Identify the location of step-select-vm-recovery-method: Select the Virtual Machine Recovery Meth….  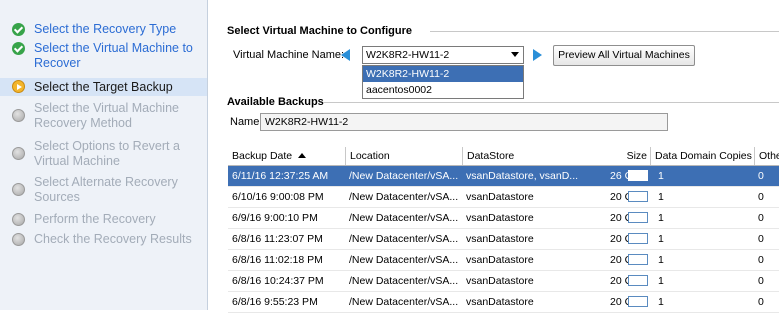
(103, 117).